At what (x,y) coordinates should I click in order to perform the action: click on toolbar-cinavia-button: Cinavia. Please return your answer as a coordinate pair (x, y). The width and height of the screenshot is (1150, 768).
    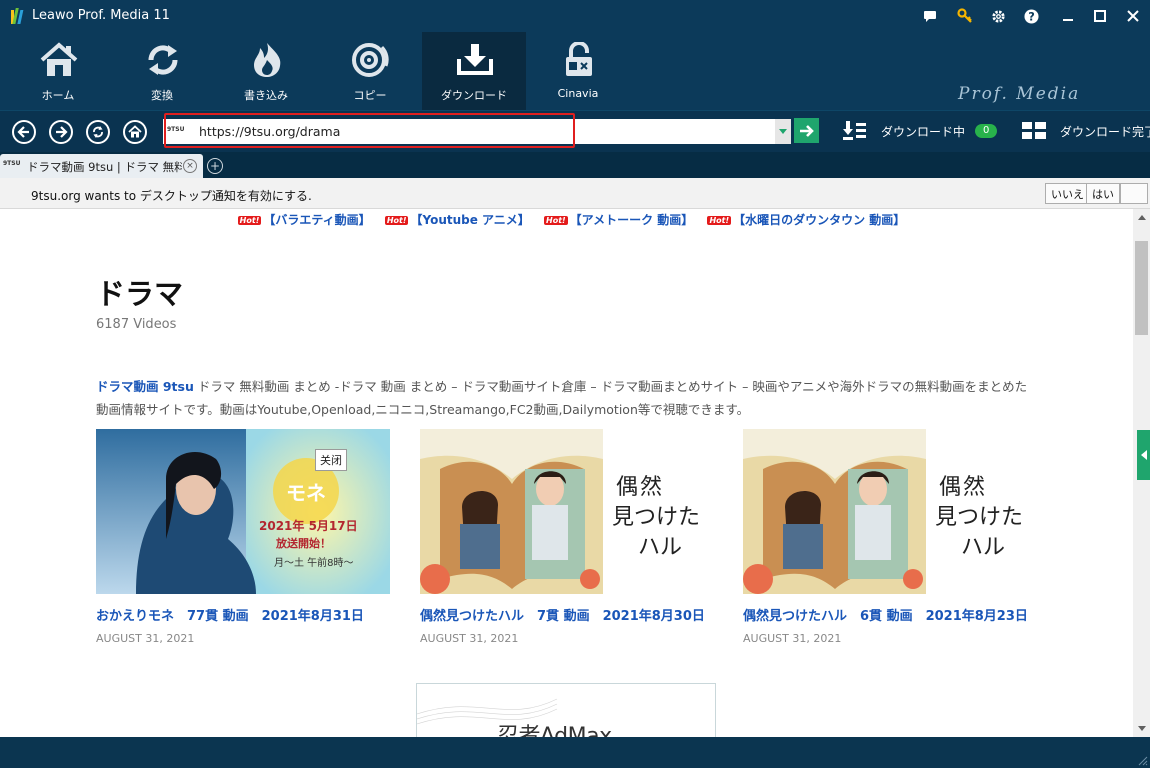
    Looking at the image, I should click on (578, 71).